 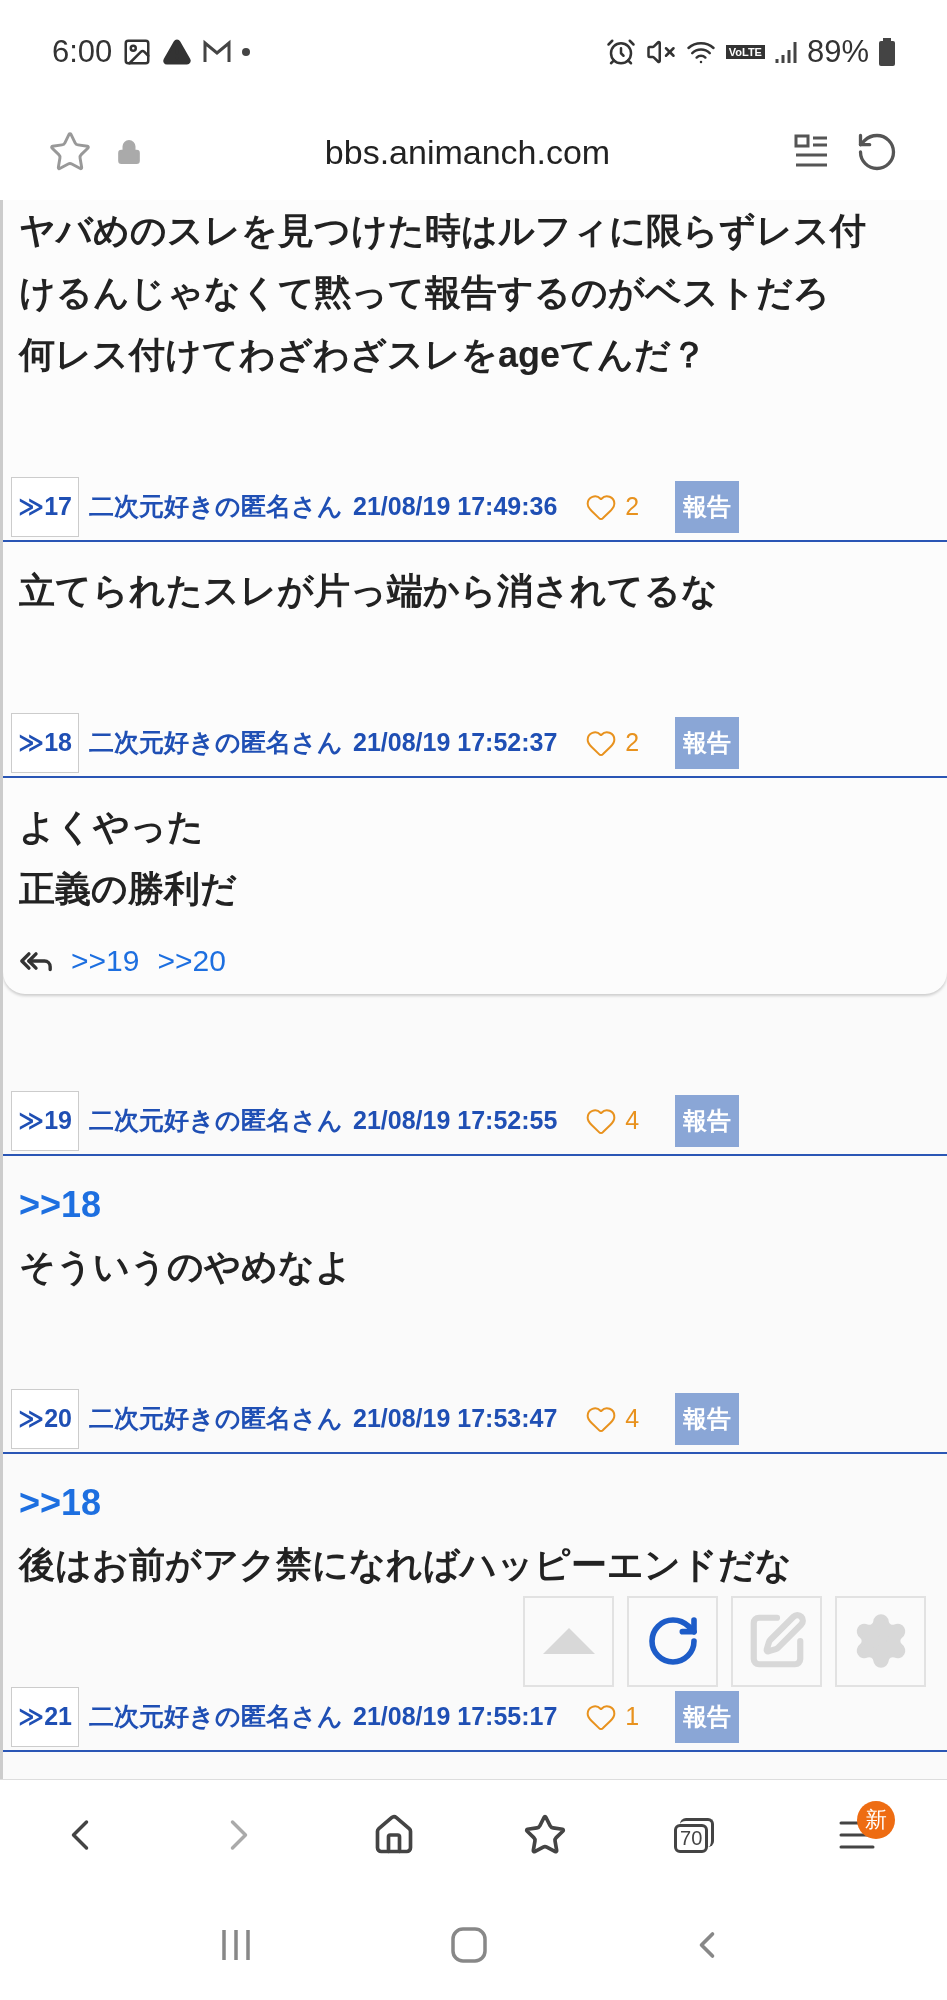 I want to click on image-icon, so click(x=137, y=52).